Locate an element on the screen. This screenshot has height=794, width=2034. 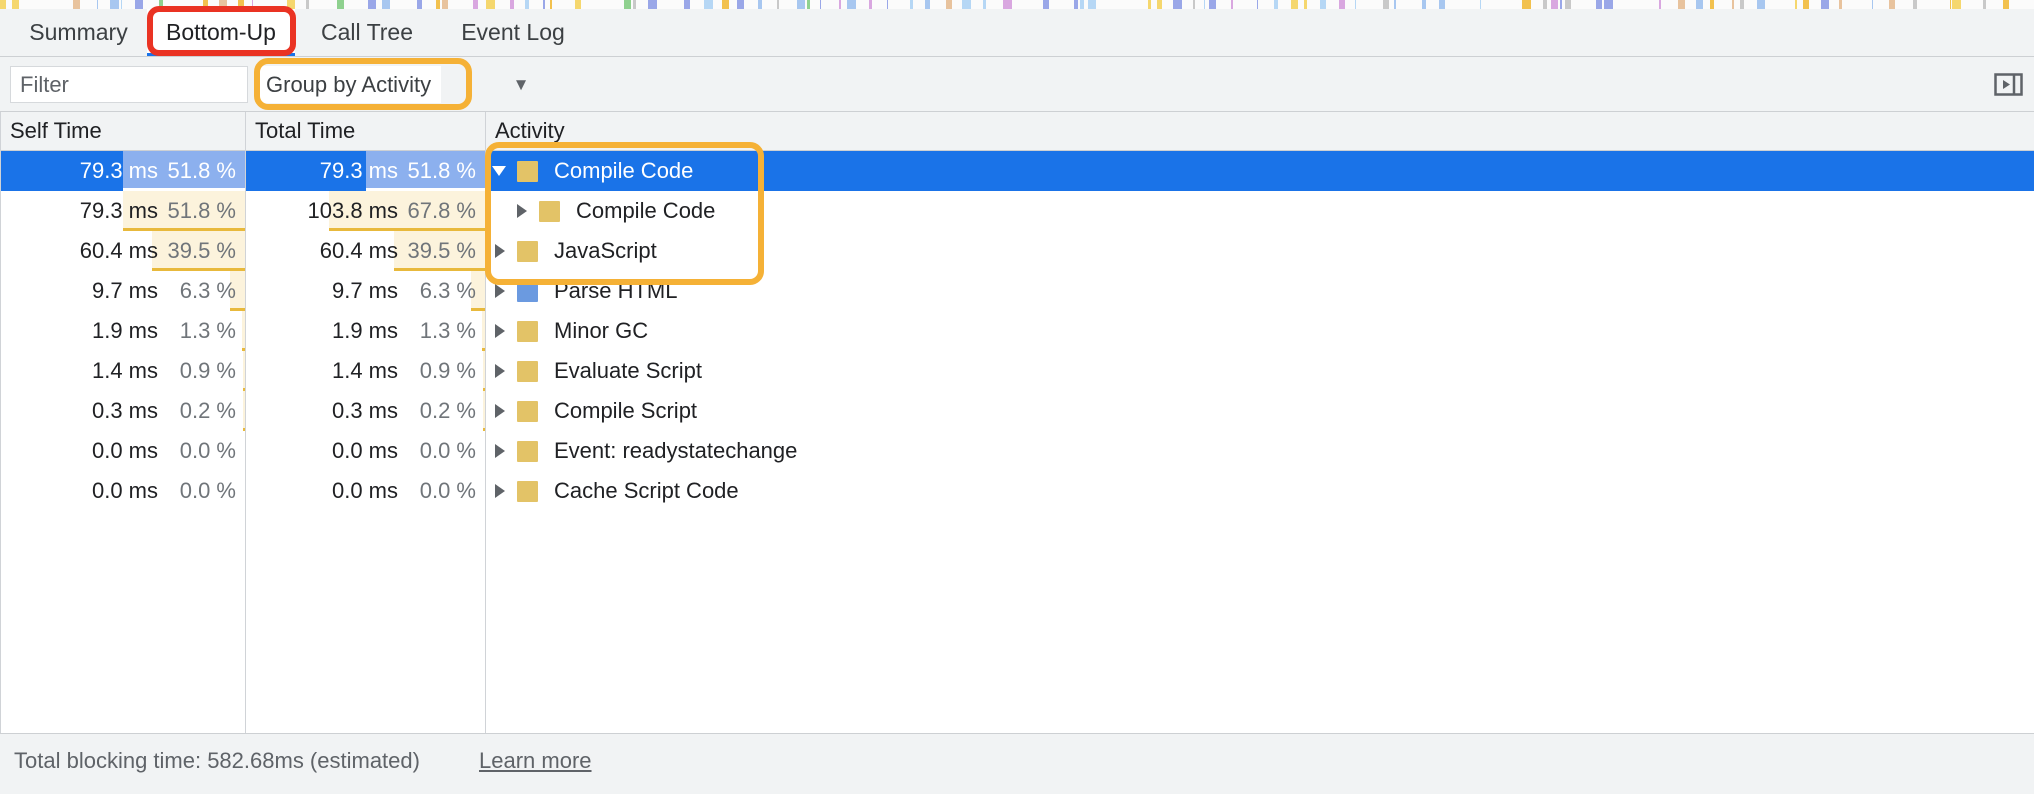
table-row: 0.3 ms 0.2 % 0.3 ms 0.2 % Compile Script is located at coordinates (1017, 411).